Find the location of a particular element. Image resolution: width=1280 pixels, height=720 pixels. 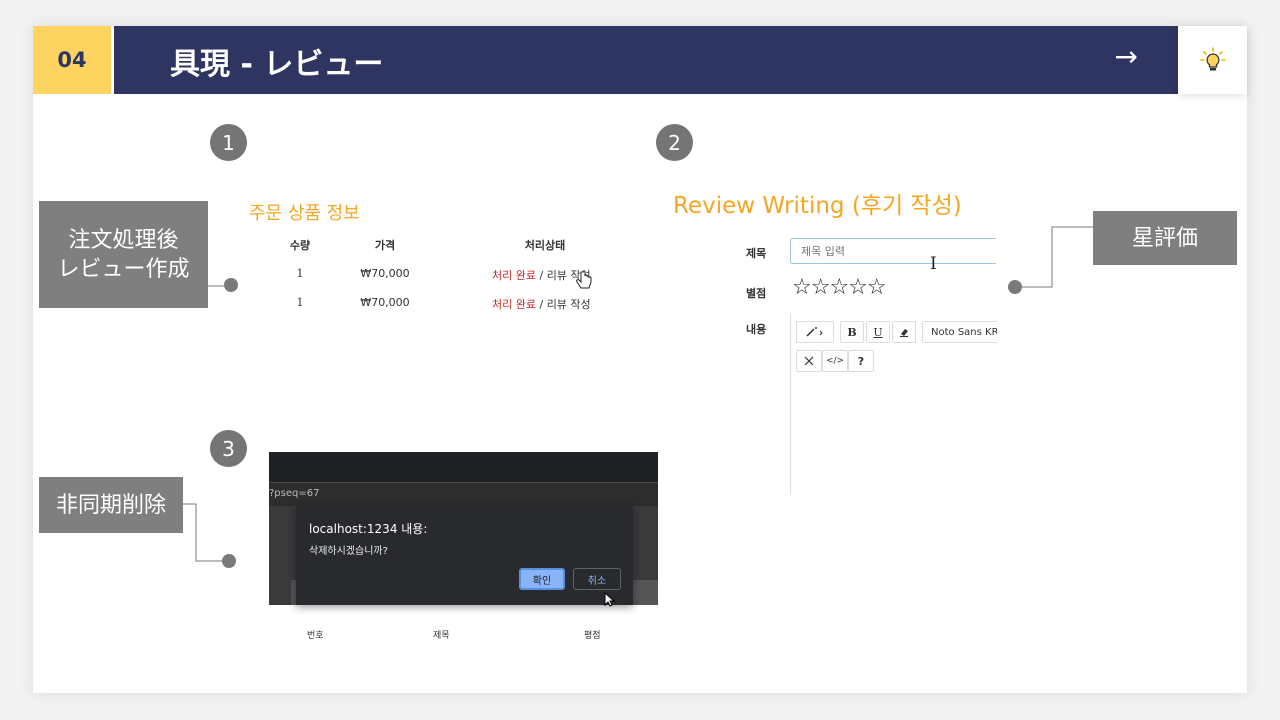

callout-star-rating: 星評価 is located at coordinates (1165, 238).